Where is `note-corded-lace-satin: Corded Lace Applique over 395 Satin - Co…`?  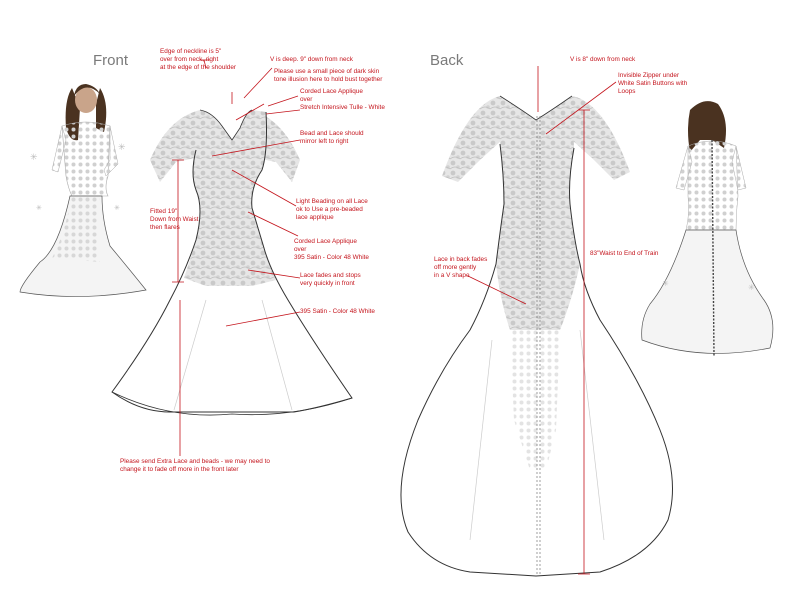
note-corded-lace-satin: Corded Lace Applique over 395 Satin - Co… is located at coordinates (331, 249).